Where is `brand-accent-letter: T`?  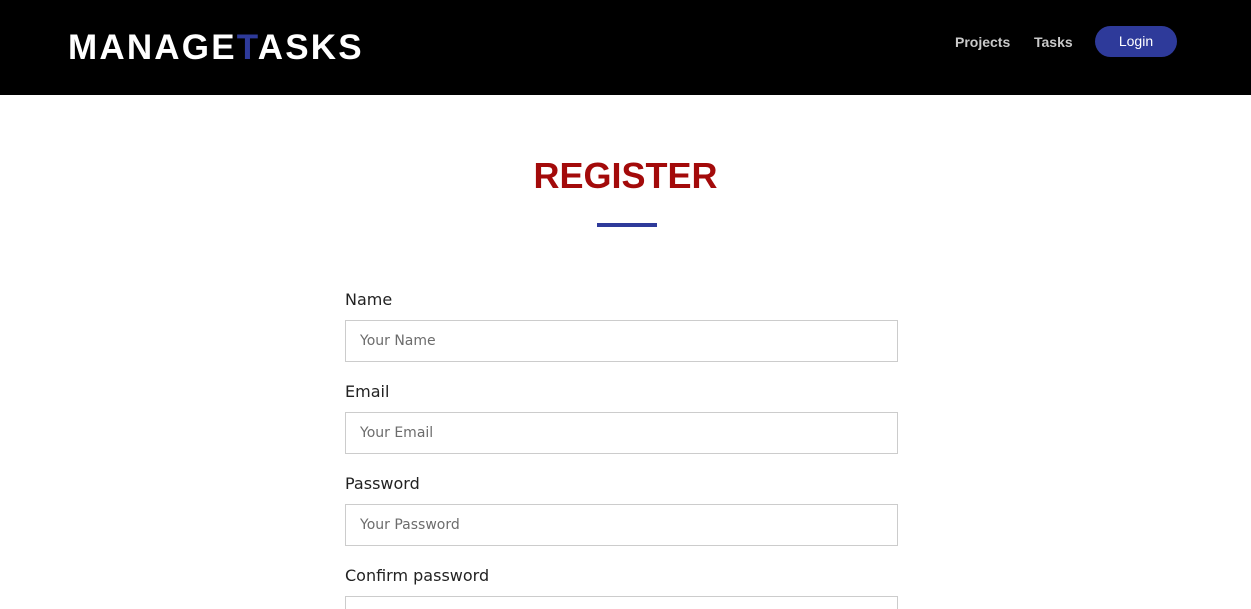 brand-accent-letter: T is located at coordinates (247, 47).